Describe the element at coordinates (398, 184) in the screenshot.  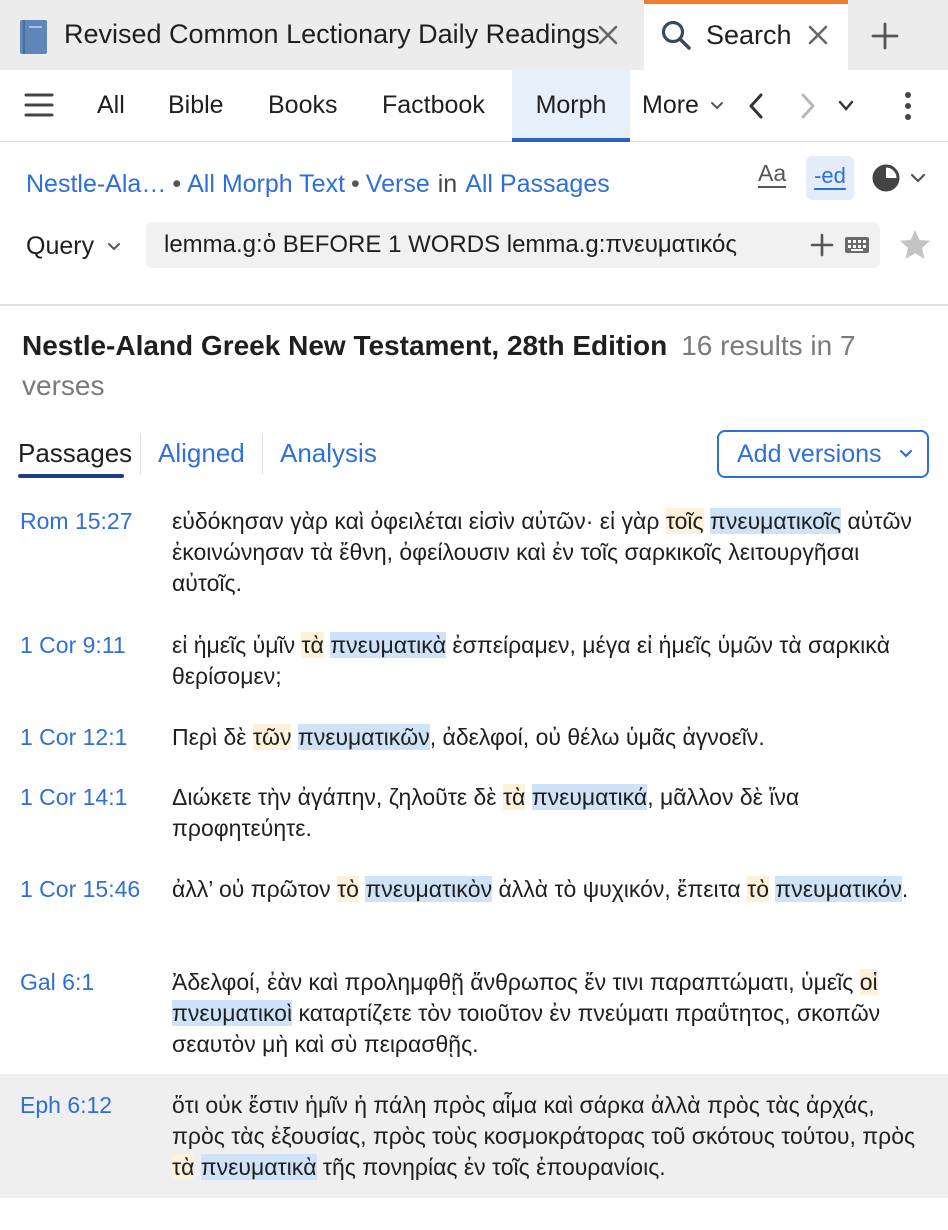
I see `unit-selector: Verse` at that location.